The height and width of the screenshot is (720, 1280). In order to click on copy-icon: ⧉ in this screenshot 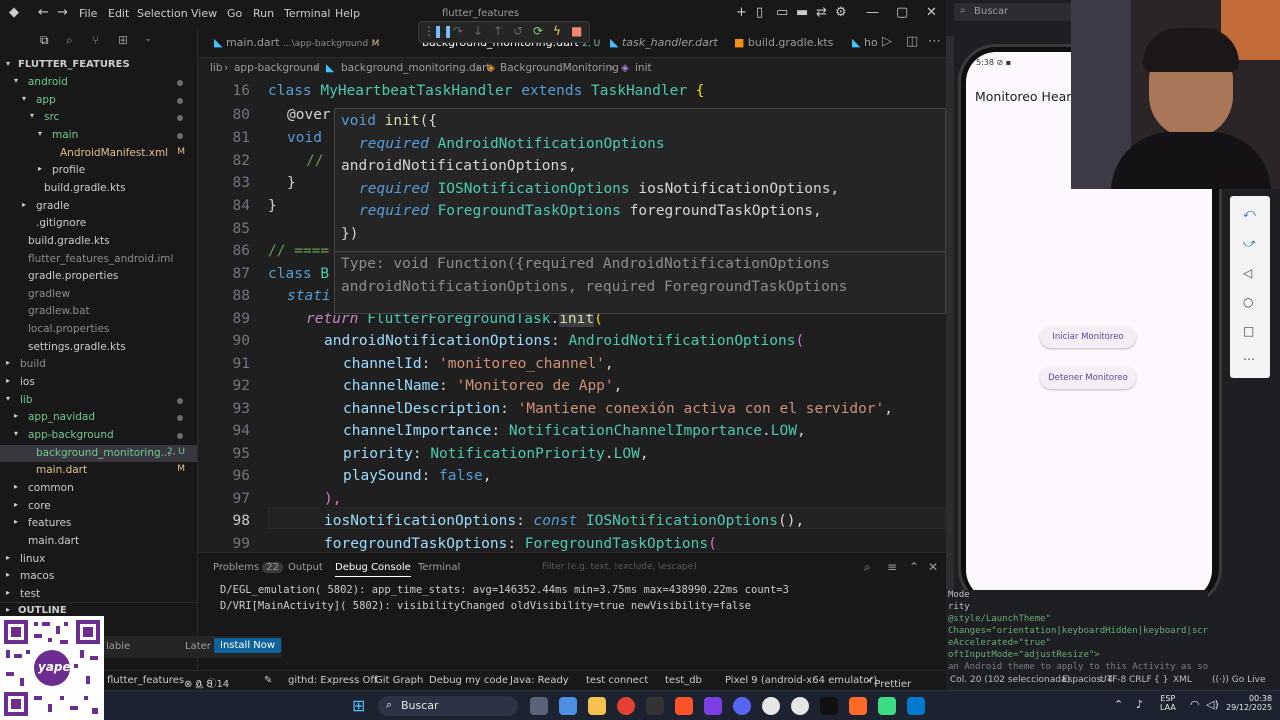, I will do `click(44, 40)`.